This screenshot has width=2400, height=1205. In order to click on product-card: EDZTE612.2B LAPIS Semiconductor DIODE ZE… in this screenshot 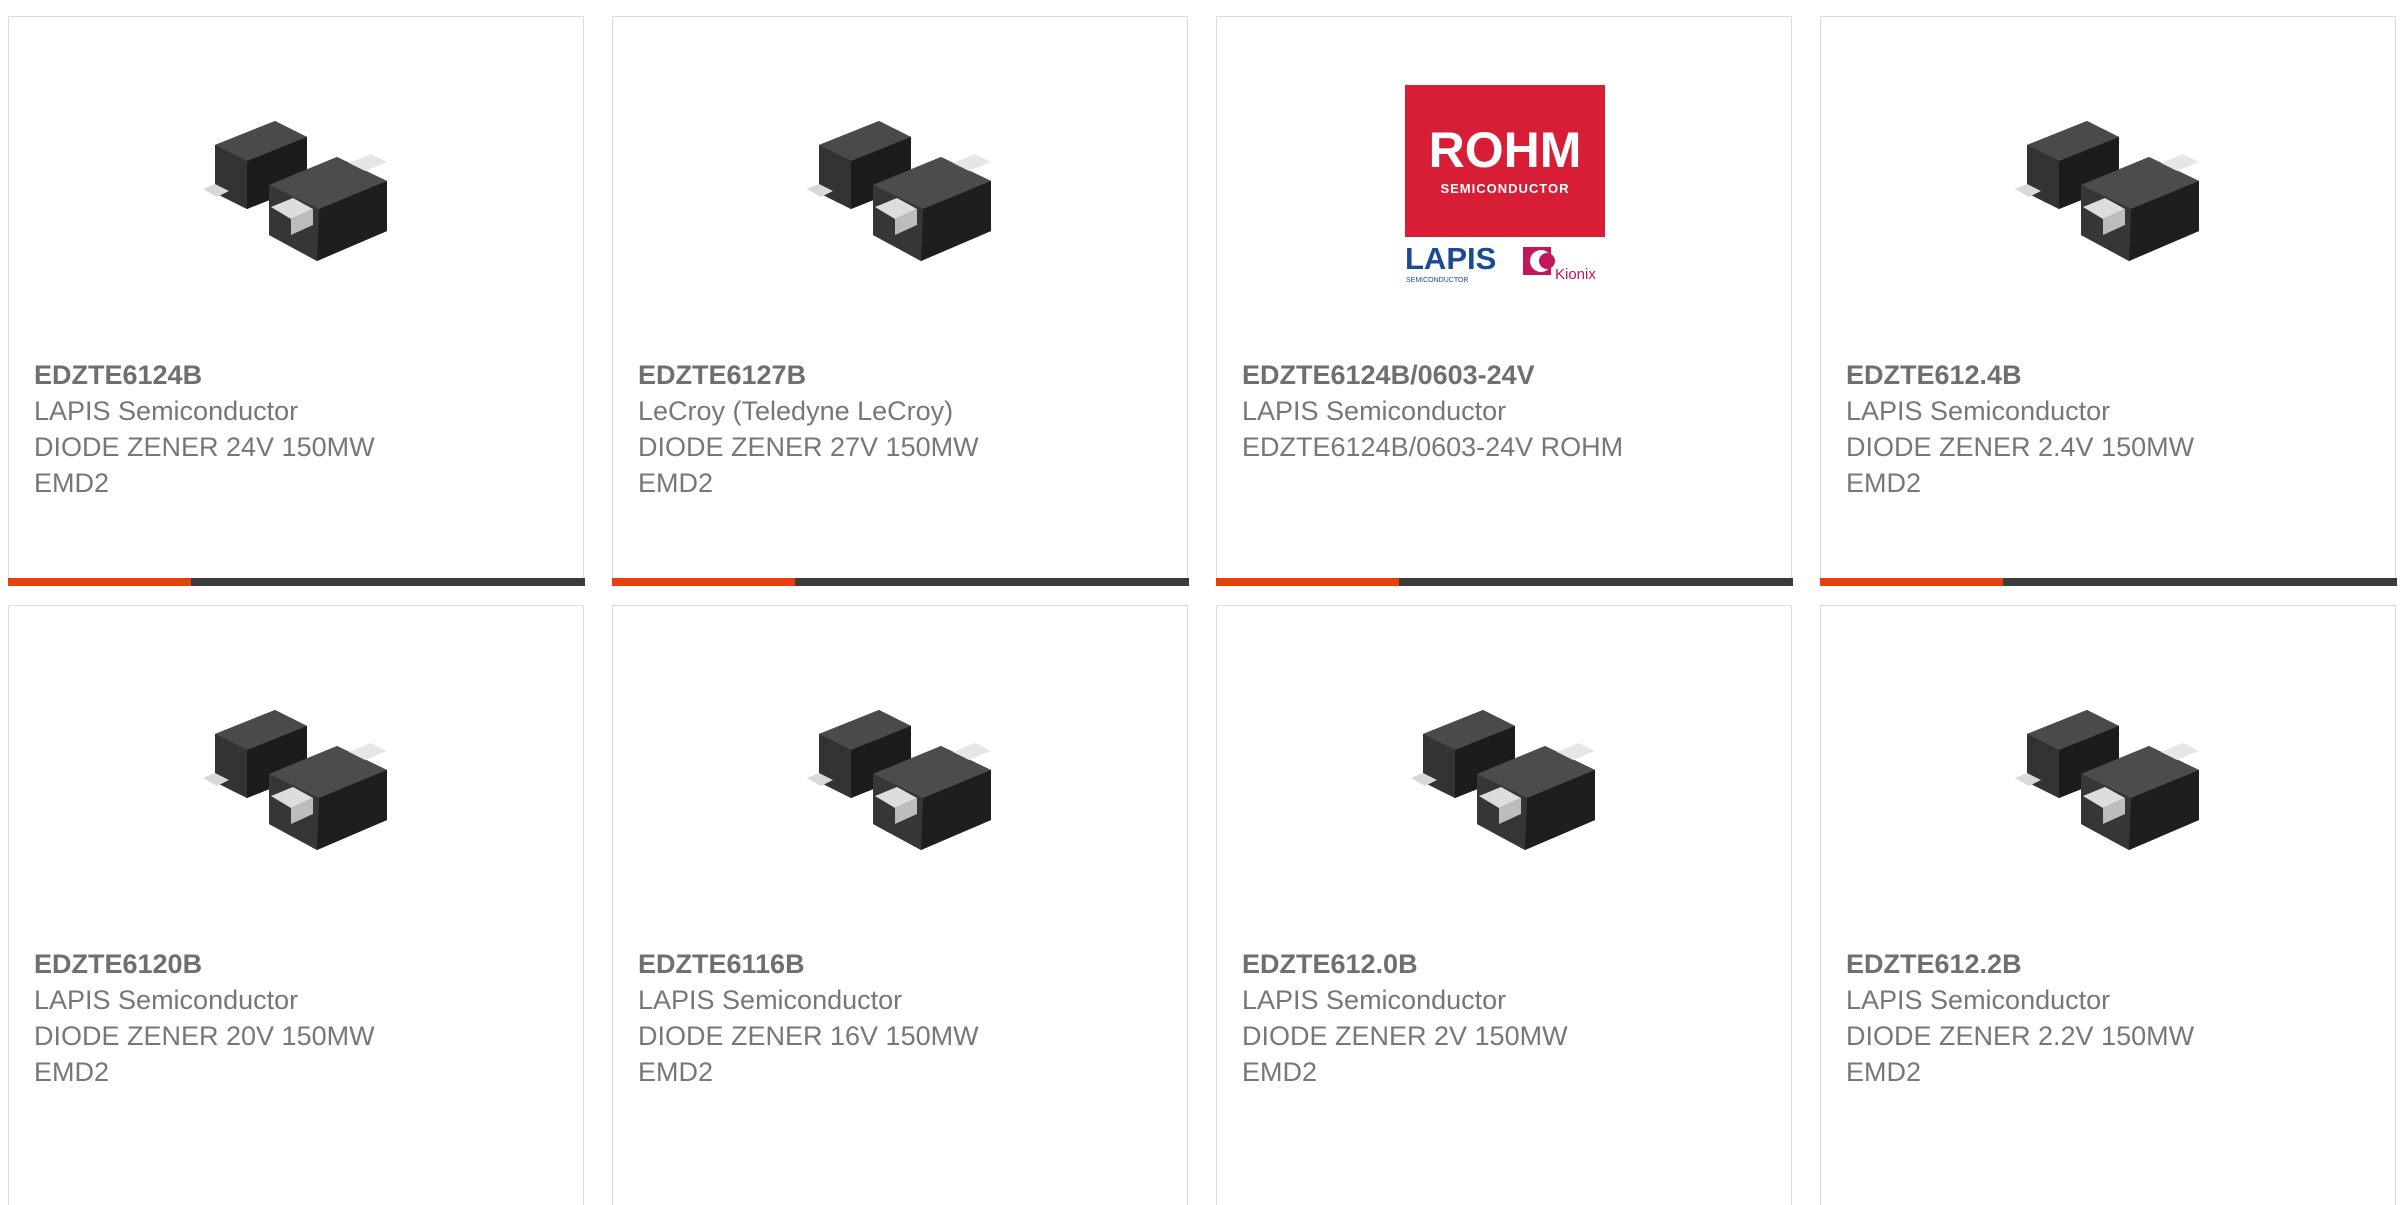, I will do `click(2108, 905)`.